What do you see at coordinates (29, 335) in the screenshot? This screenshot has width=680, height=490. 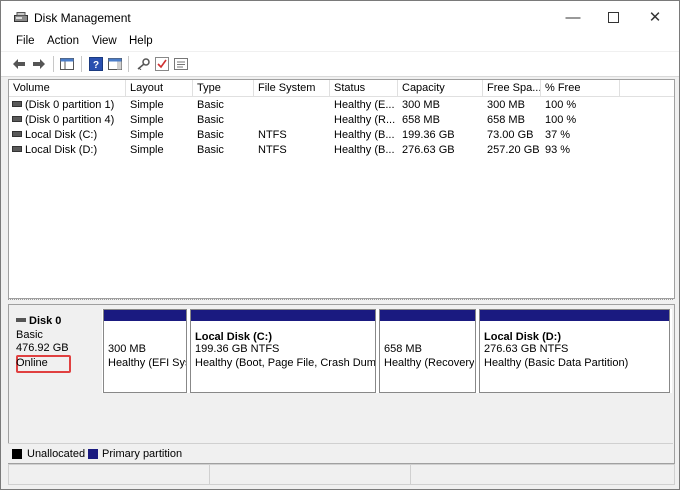 I see `disk-type: Basic` at bounding box center [29, 335].